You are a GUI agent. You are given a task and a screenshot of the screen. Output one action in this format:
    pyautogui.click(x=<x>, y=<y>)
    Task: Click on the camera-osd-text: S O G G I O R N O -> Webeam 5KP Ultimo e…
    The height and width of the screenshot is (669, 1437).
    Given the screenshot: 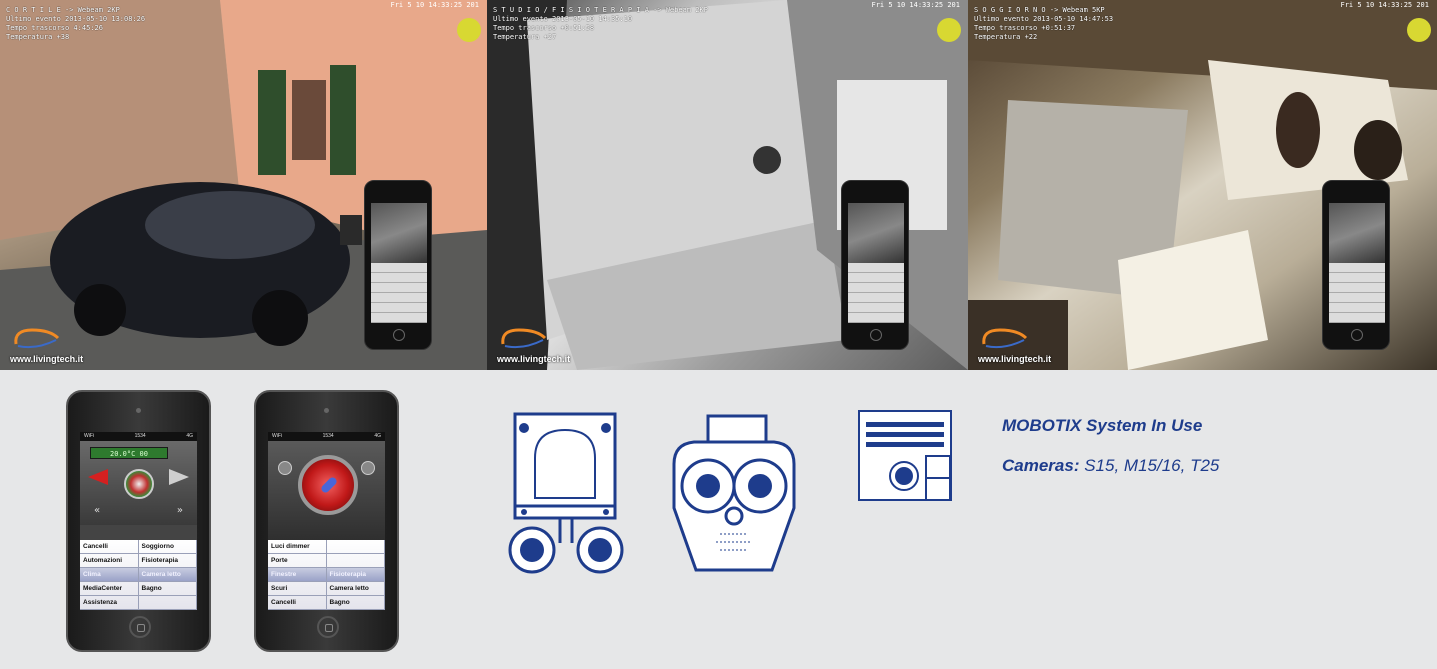 What is the action you would take?
    pyautogui.click(x=1044, y=23)
    